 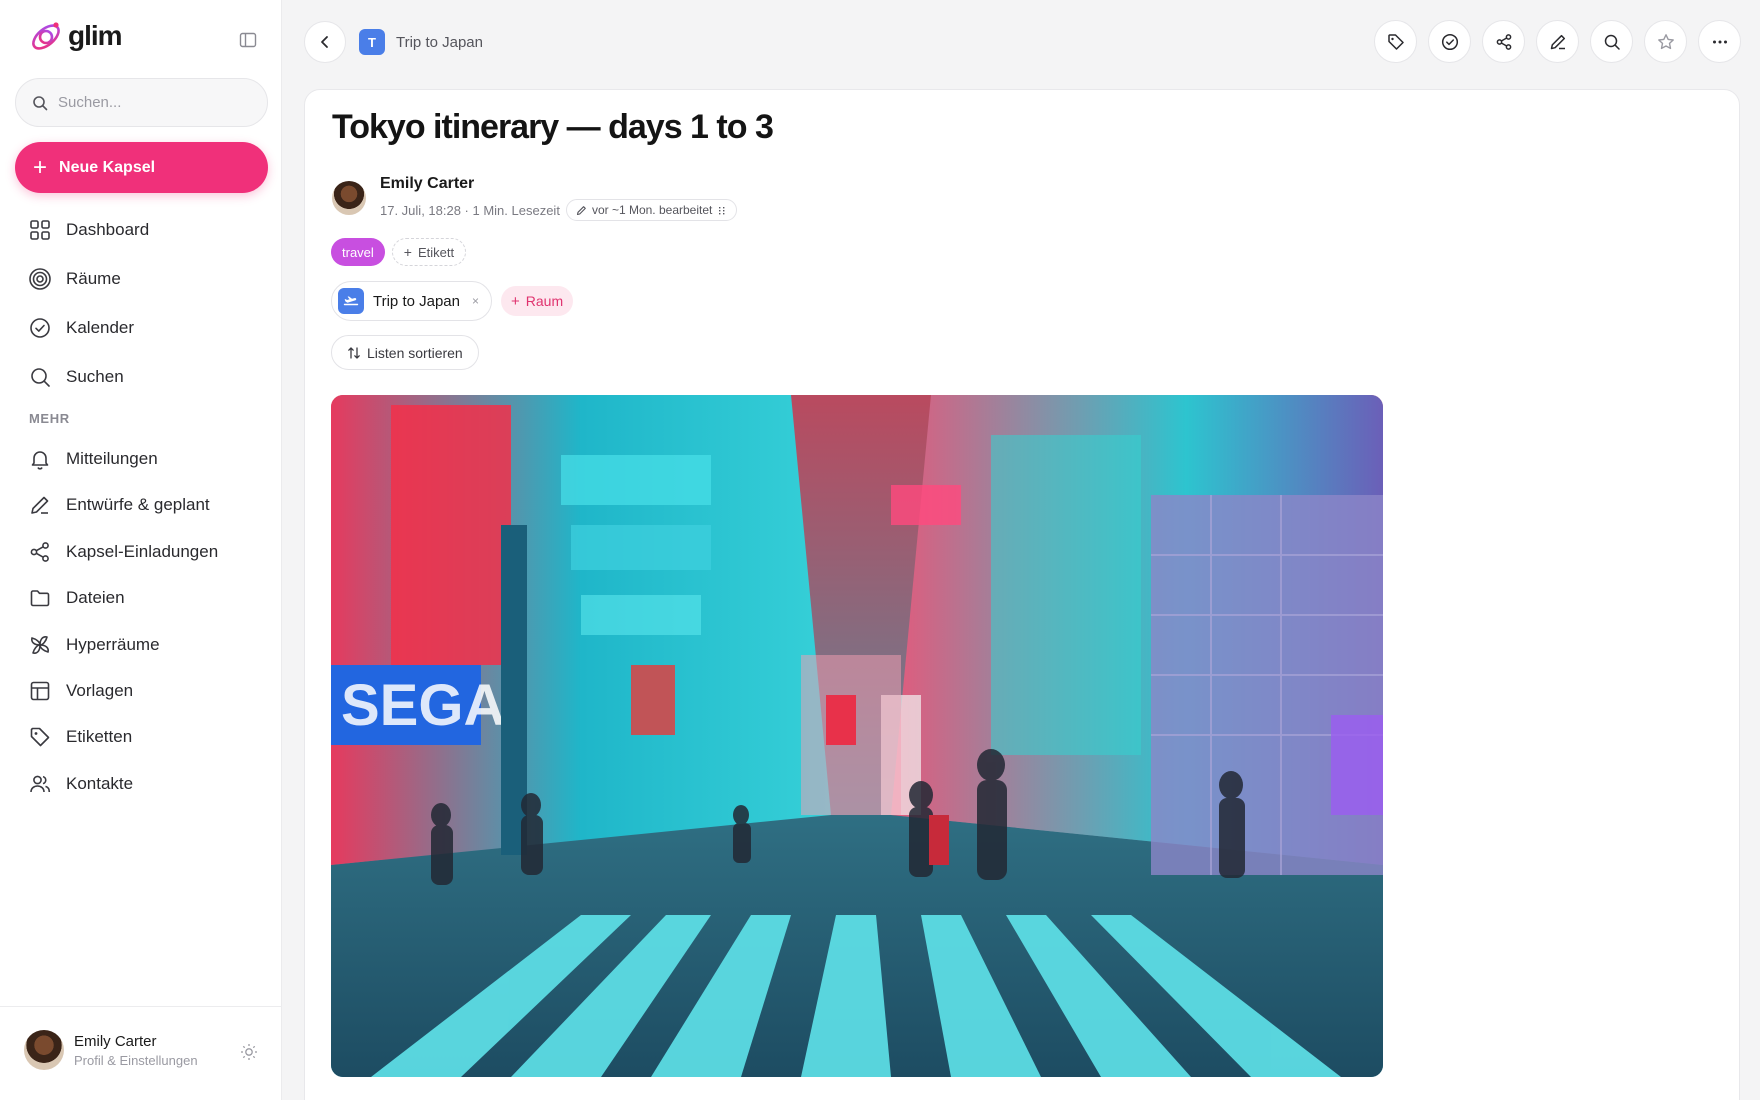 I want to click on tags-row: travel + Etikett, so click(x=399, y=252).